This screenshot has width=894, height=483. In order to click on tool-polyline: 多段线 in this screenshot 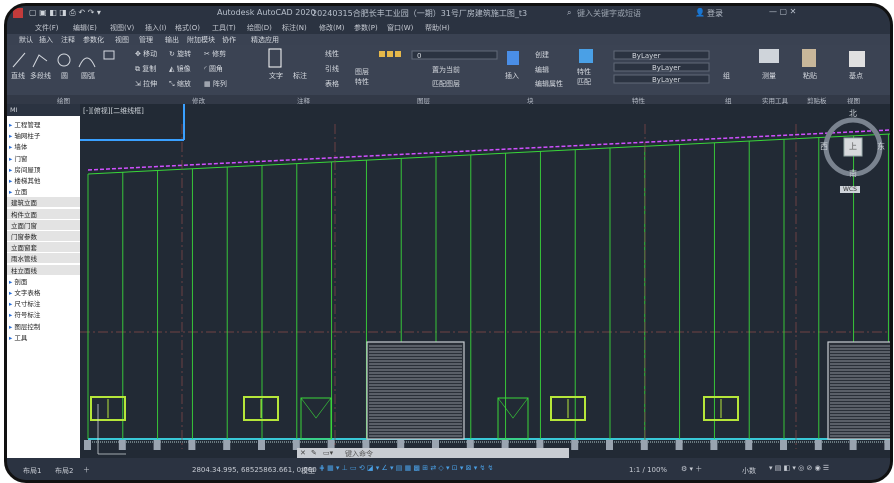, I will do `click(40, 76)`.